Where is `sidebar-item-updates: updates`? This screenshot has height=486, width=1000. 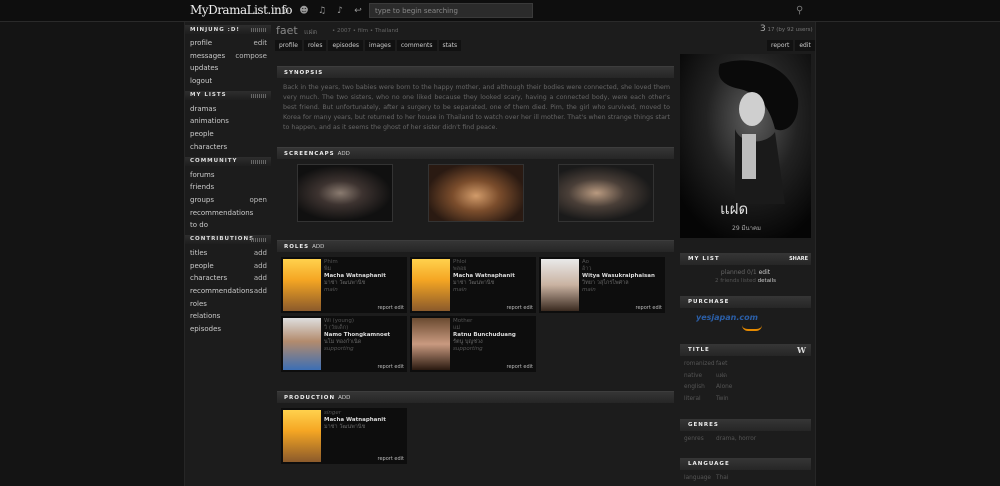 sidebar-item-updates: updates is located at coordinates (228, 68).